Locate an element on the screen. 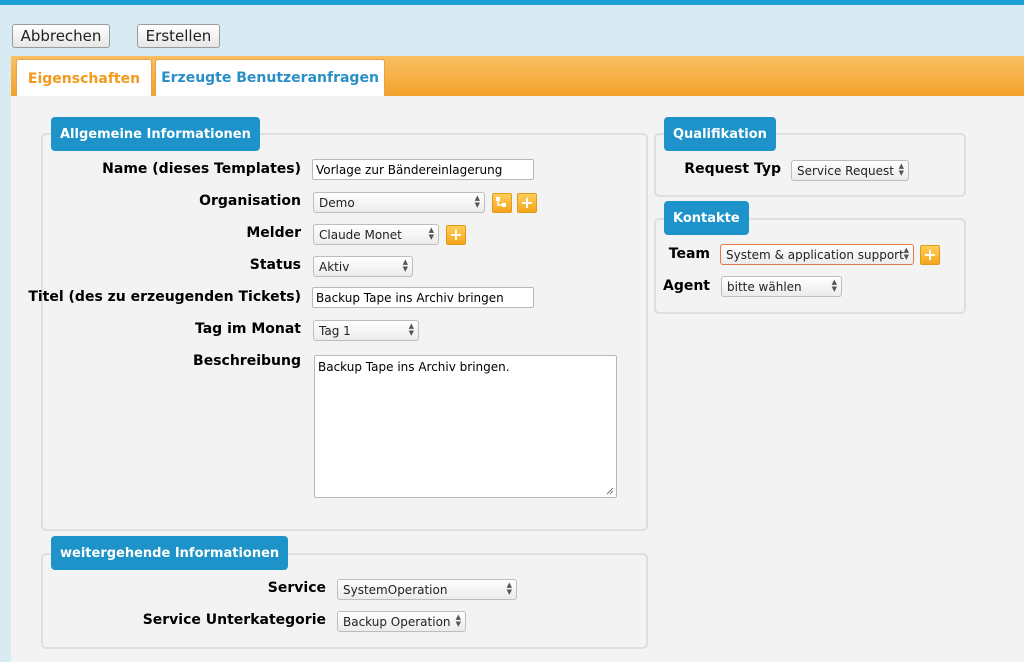 Image resolution: width=1024 pixels, height=662 pixels. ticket-title-input: Backup Tape ins Archiv bringen is located at coordinates (423, 297).